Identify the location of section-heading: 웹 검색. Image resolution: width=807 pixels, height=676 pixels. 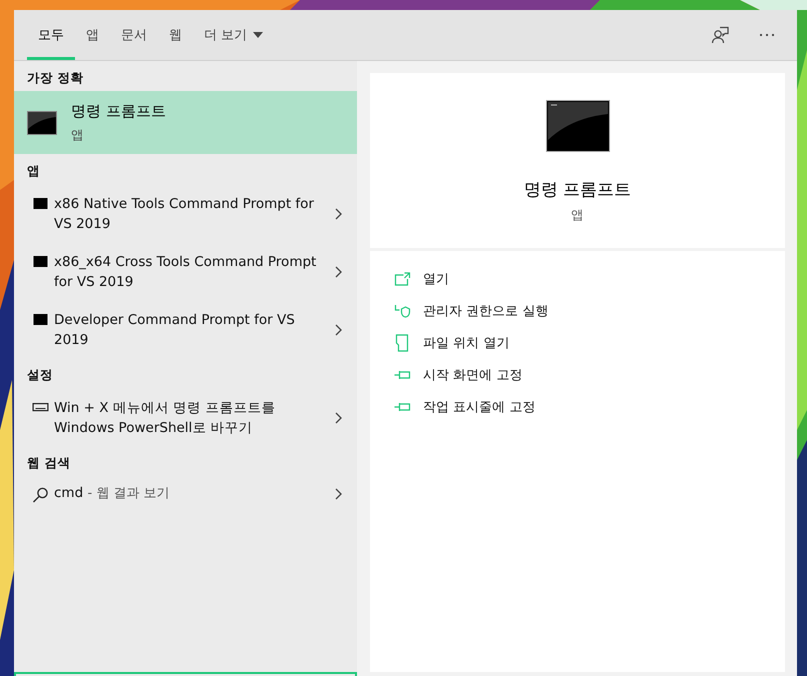
(49, 463).